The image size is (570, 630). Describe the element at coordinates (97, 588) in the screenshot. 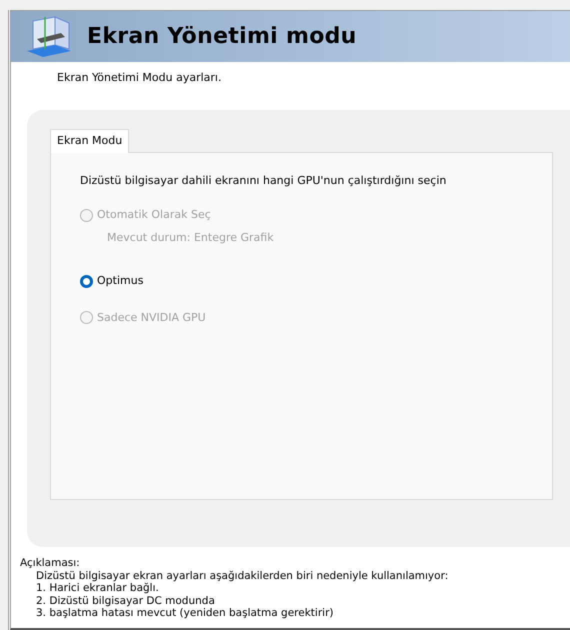

I see `description-line: 1. Harici ekranlar bağlı.` at that location.